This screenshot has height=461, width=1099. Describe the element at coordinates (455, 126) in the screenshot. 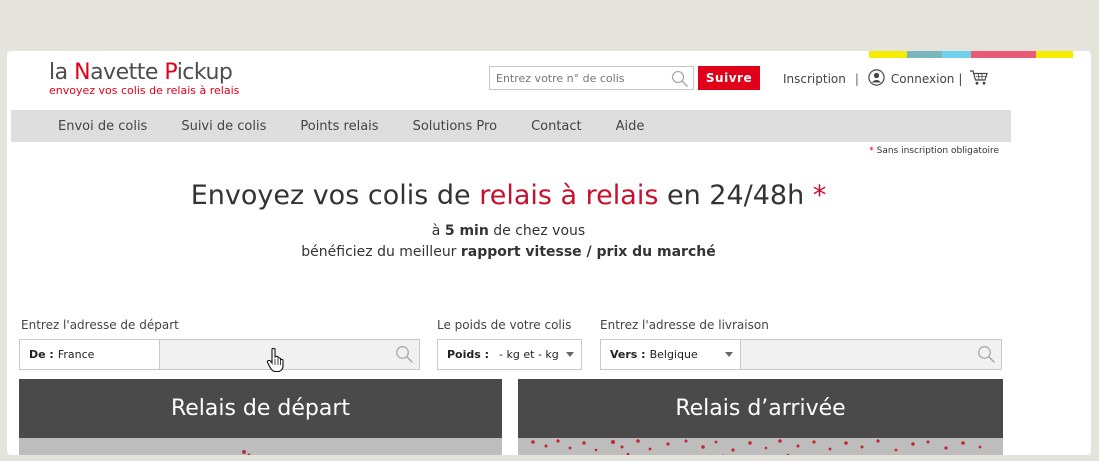

I see `nav-solutions-pro: Solutions Pro` at that location.